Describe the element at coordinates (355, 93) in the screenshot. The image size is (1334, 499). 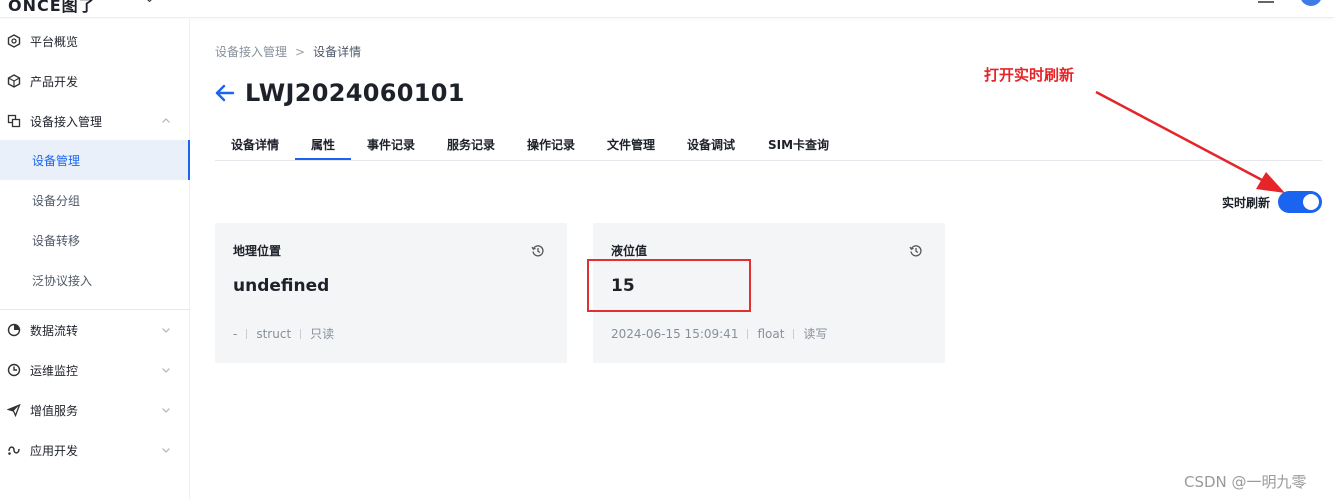
I see `page-title: LWJ2024060101` at that location.